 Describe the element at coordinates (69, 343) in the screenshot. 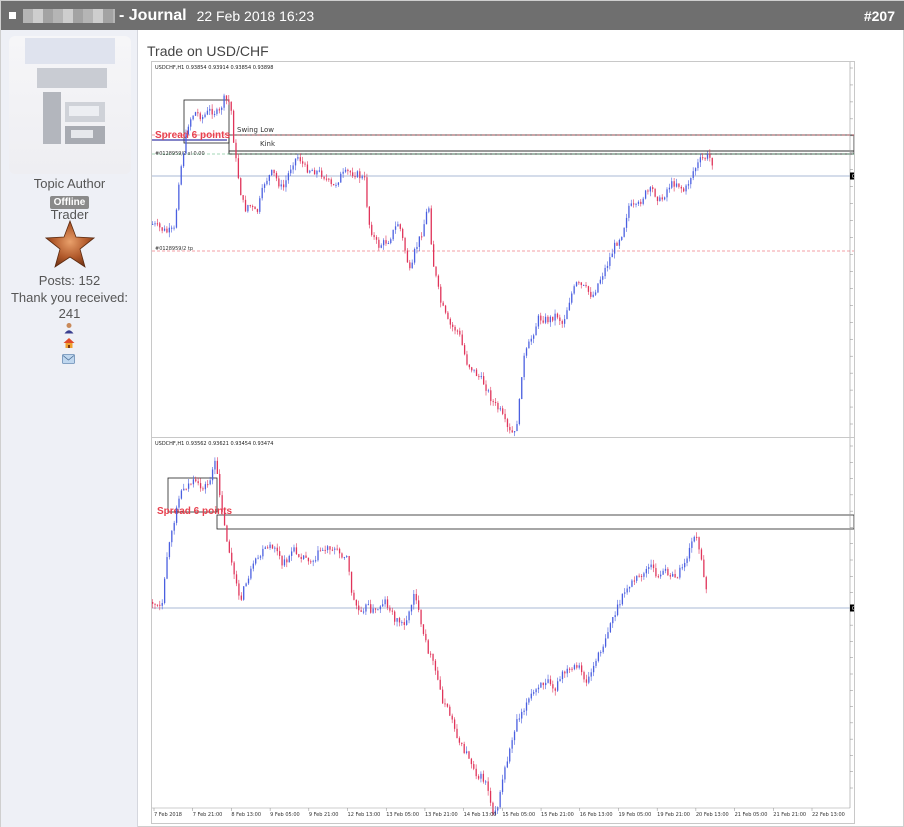

I see `home-icon` at that location.